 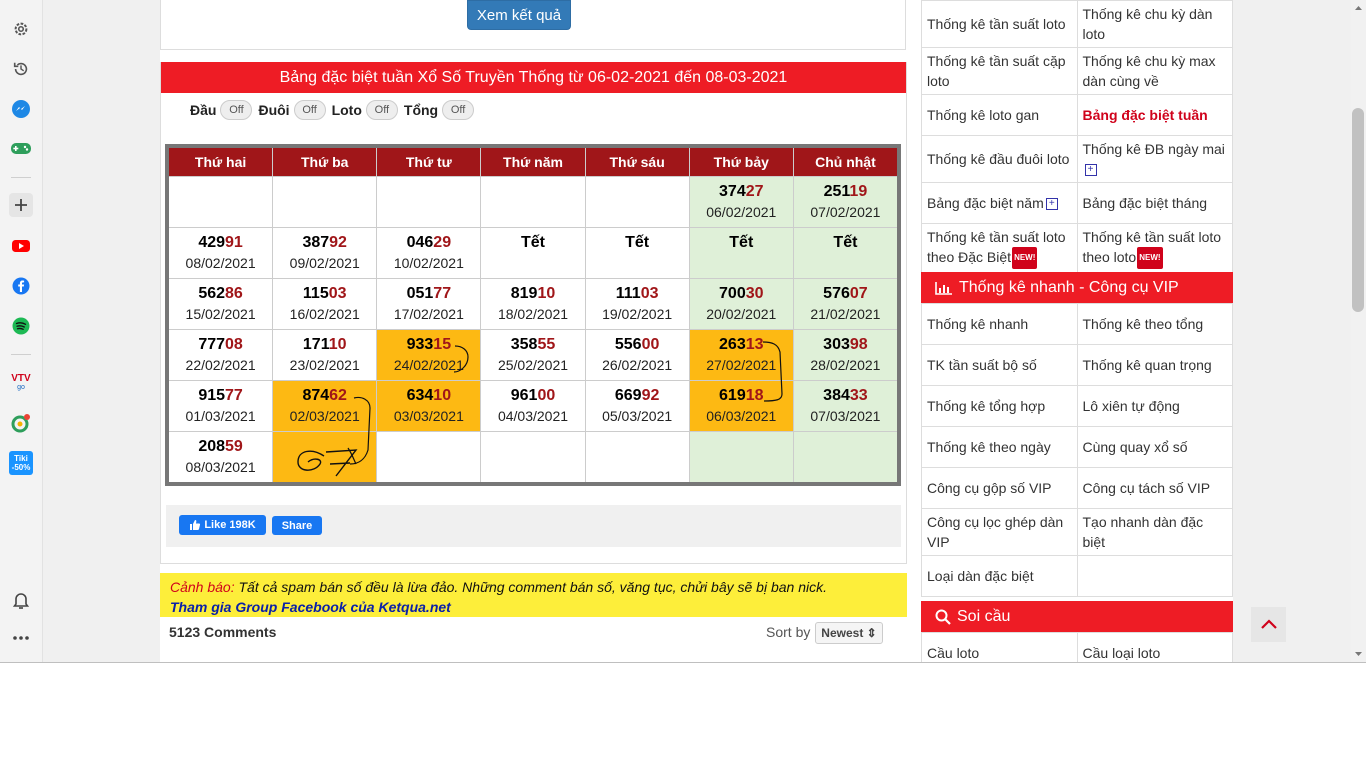 What do you see at coordinates (222, 525) in the screenshot?
I see `facebook-like-button: Like 198K` at bounding box center [222, 525].